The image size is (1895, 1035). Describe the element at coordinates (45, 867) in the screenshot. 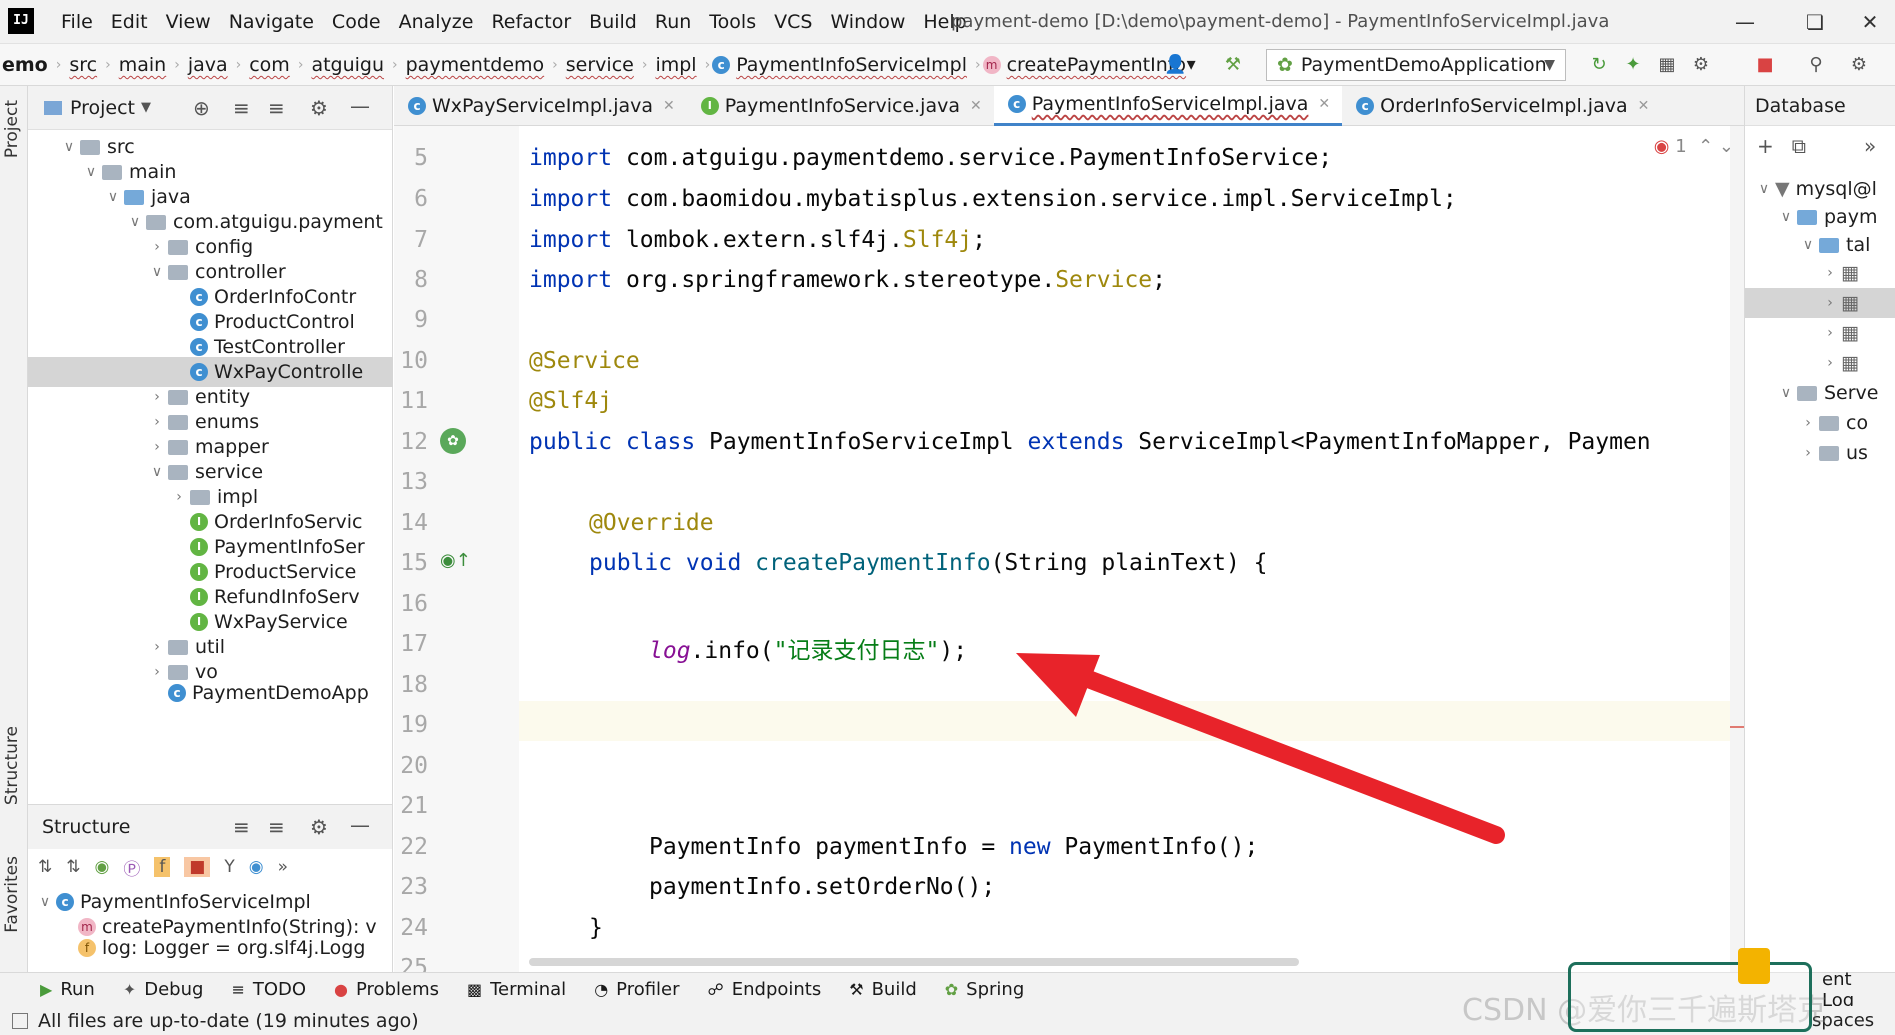

I see `sort-alpha-icon: ⇅` at that location.